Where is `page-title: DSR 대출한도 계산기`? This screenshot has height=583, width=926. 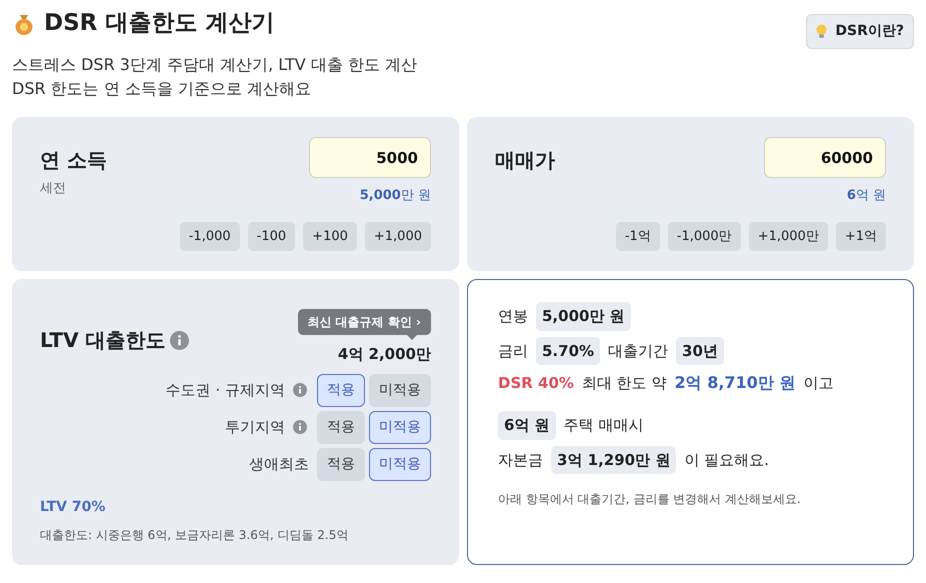
page-title: DSR 대출한도 계산기 is located at coordinates (159, 24).